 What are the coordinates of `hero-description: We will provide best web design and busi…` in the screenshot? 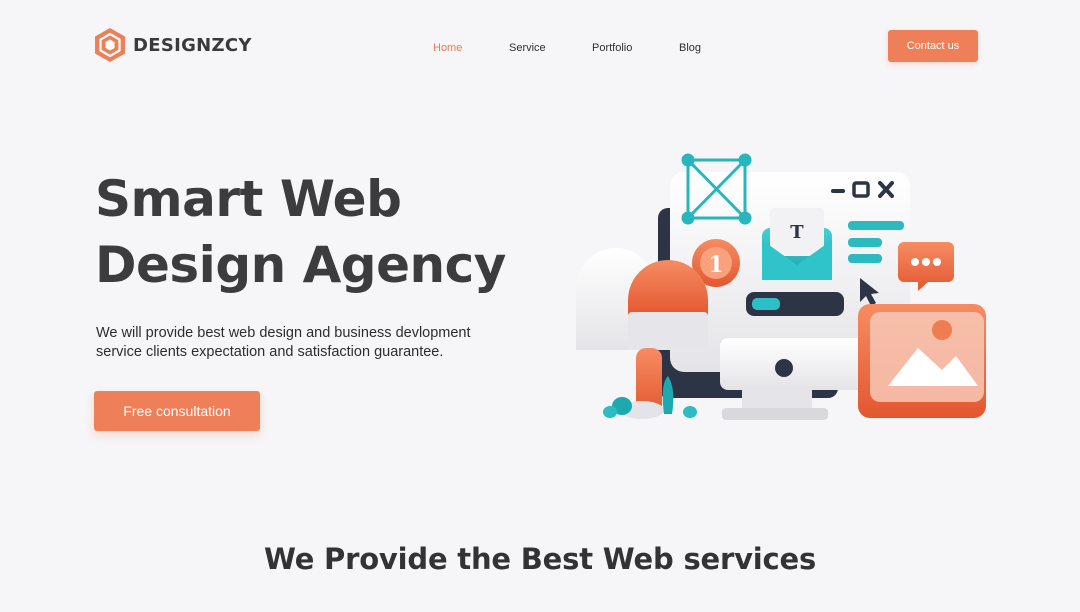 It's located at (311, 343).